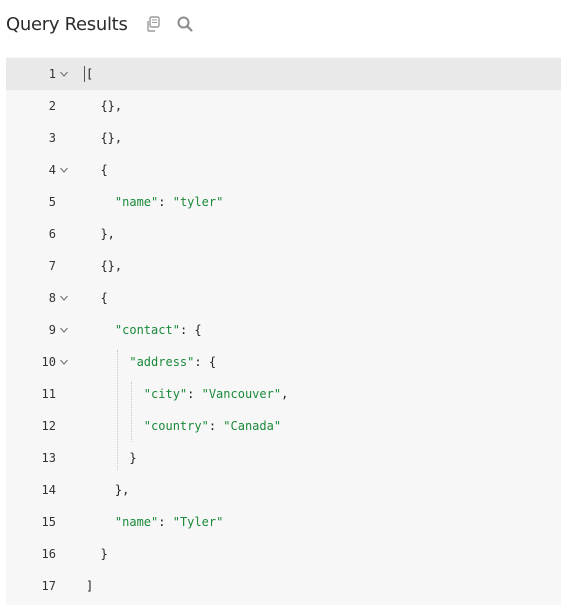 This screenshot has width=567, height=613. Describe the element at coordinates (52, 330) in the screenshot. I see `line-number: 9` at that location.